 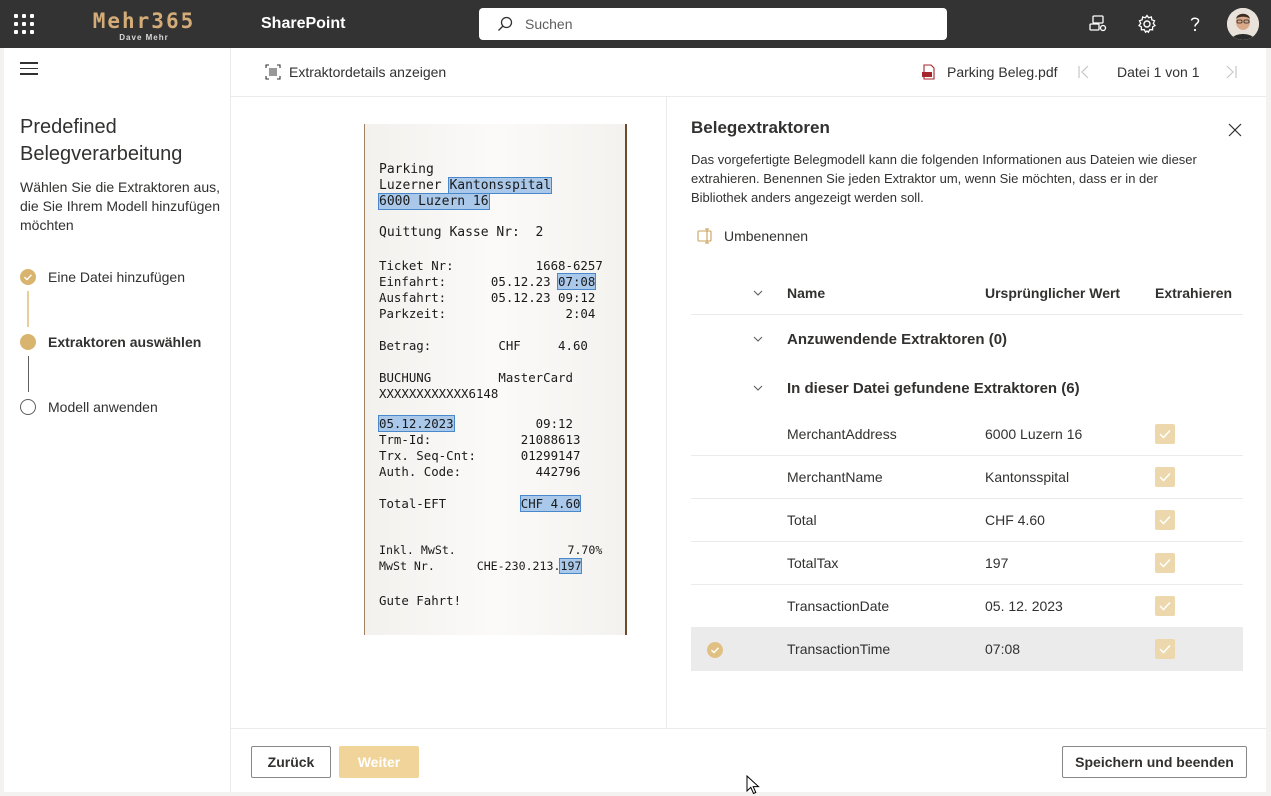 I want to click on receipt-line: MwSt Nr. CHE-230.213.197, so click(x=481, y=566).